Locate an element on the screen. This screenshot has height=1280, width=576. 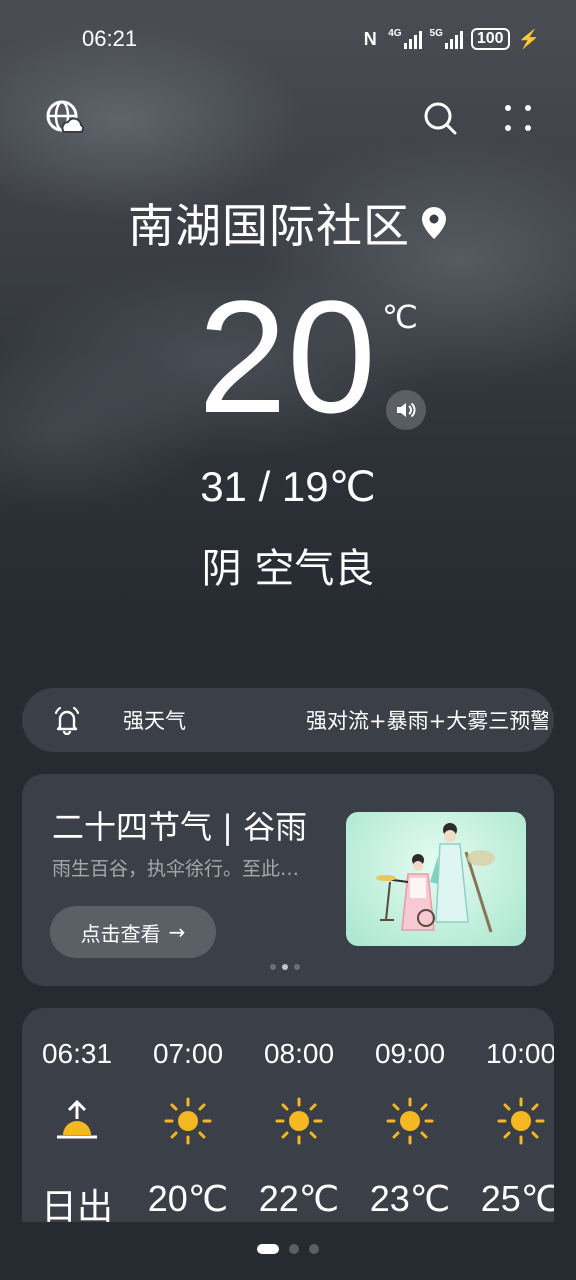
search-button is located at coordinates (440, 118).